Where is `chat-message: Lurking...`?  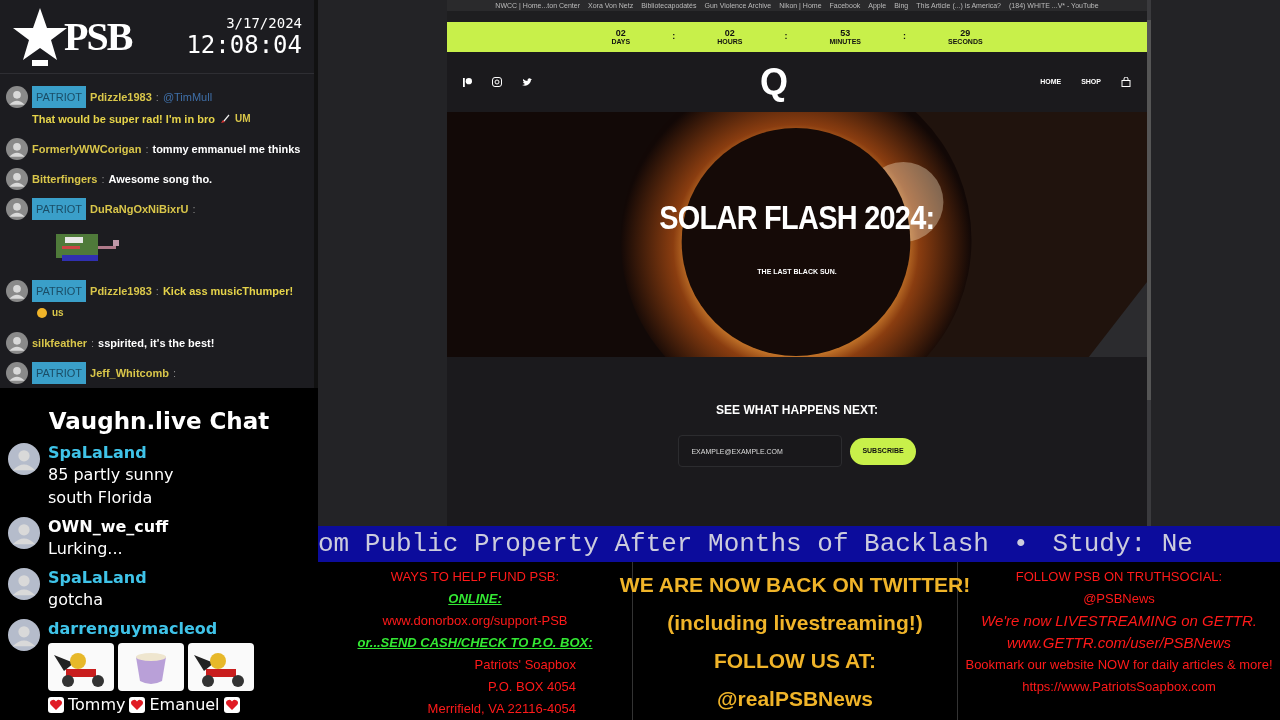 chat-message: Lurking... is located at coordinates (86, 548).